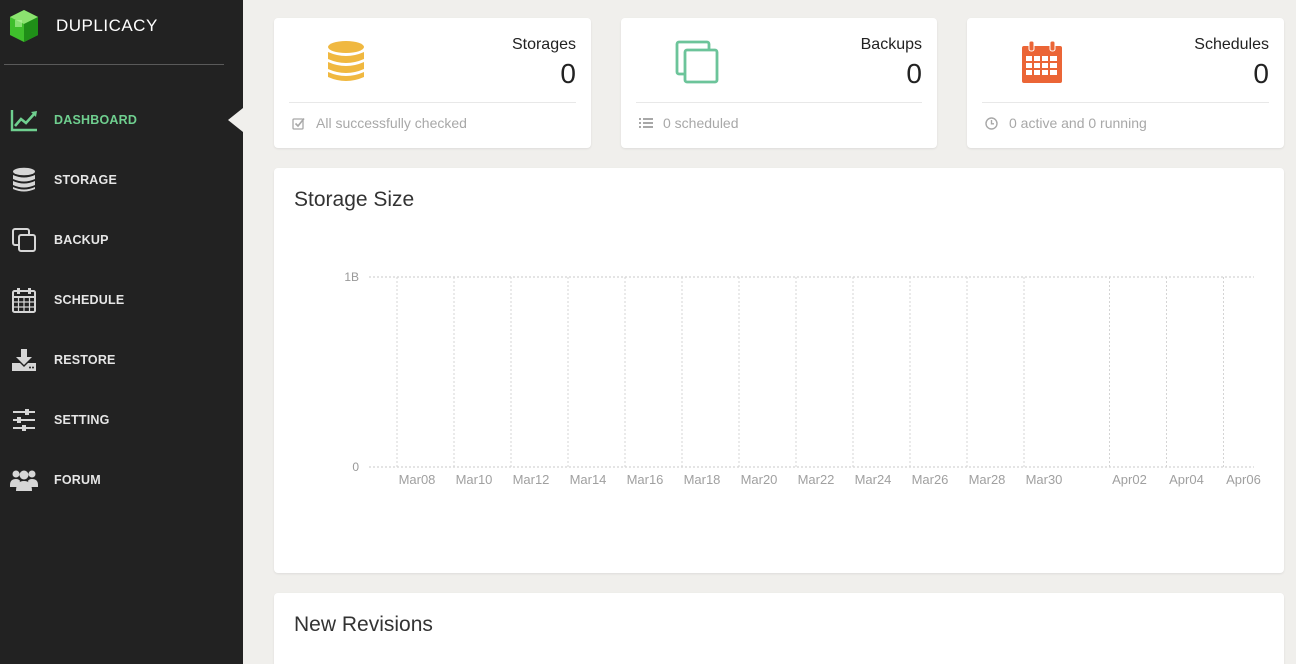 The height and width of the screenshot is (664, 1296). Describe the element at coordinates (701, 123) in the screenshot. I see `card-footer-text: 0 scheduled` at that location.